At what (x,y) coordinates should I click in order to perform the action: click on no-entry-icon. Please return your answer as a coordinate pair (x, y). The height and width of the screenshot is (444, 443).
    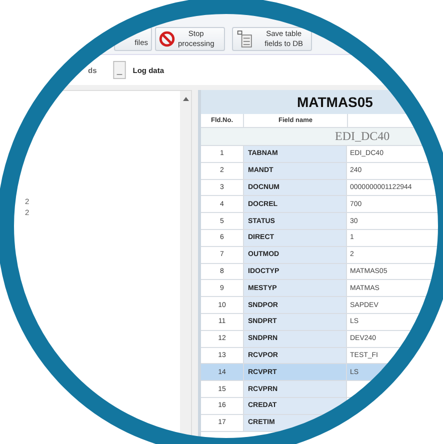
    Looking at the image, I should click on (167, 39).